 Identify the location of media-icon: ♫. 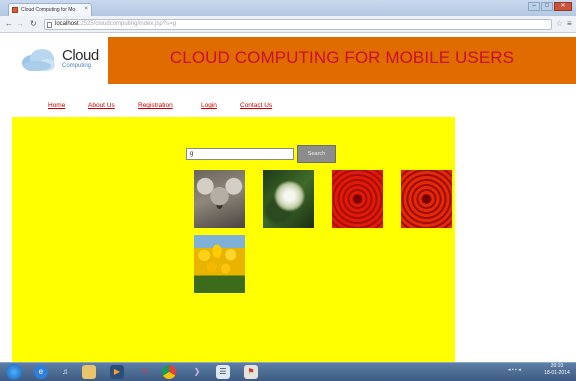
(65, 372).